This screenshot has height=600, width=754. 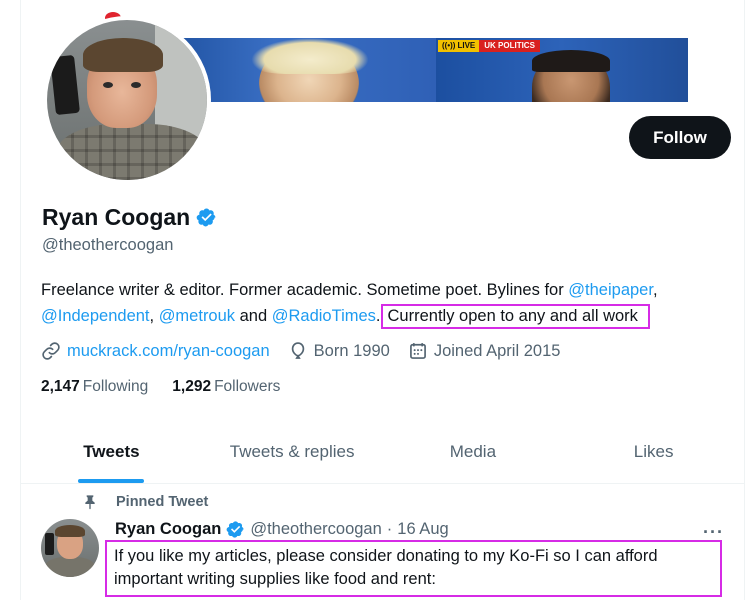 I want to click on broadcast-icon: ((•)), so click(x=449, y=45).